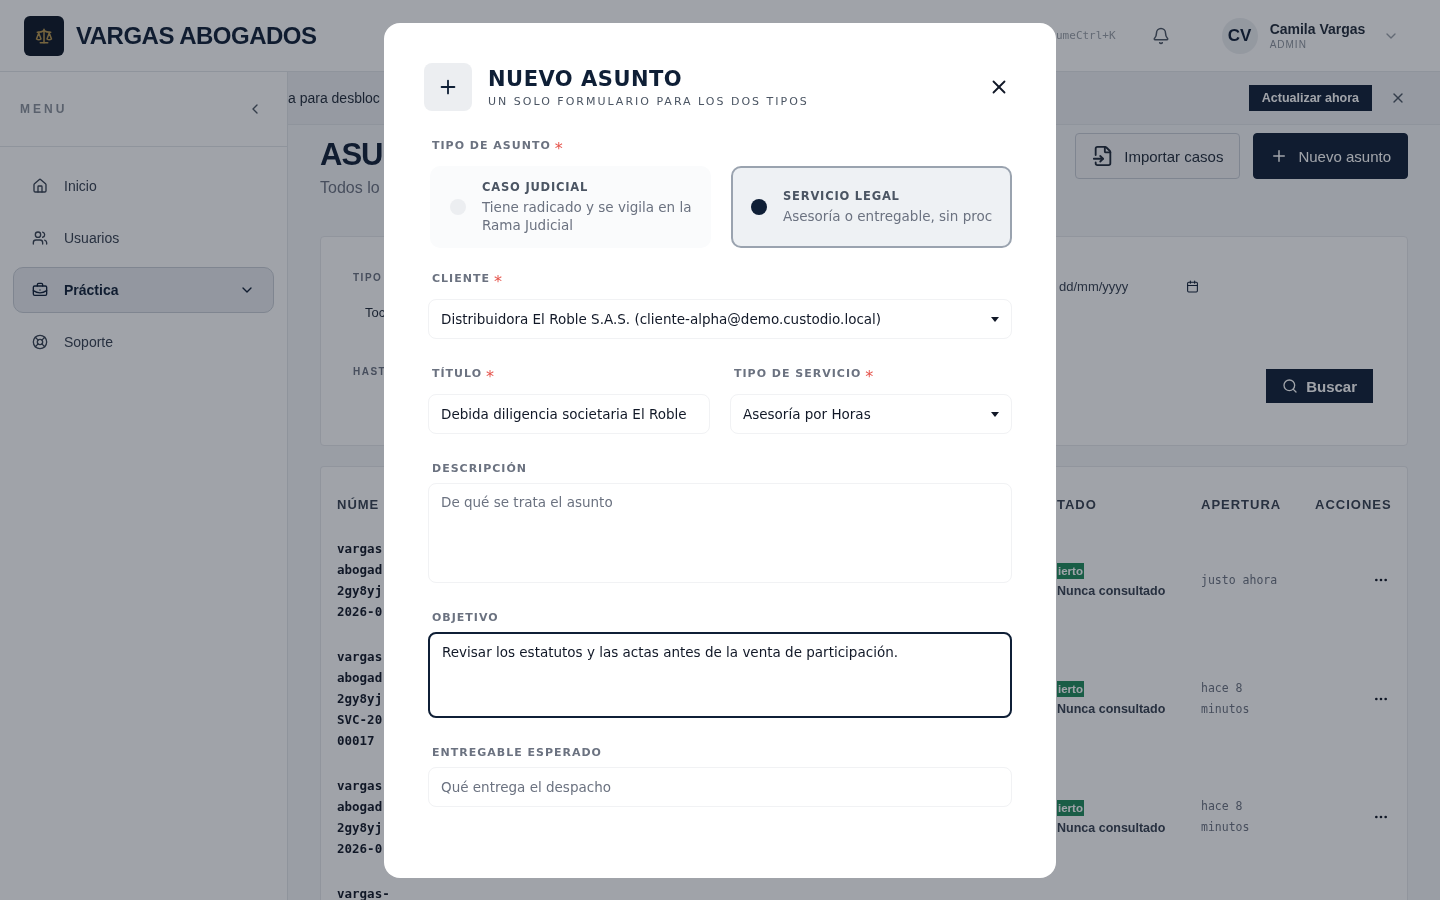 Image resolution: width=1440 pixels, height=900 pixels. I want to click on column-header: APERTURA, so click(1242, 504).